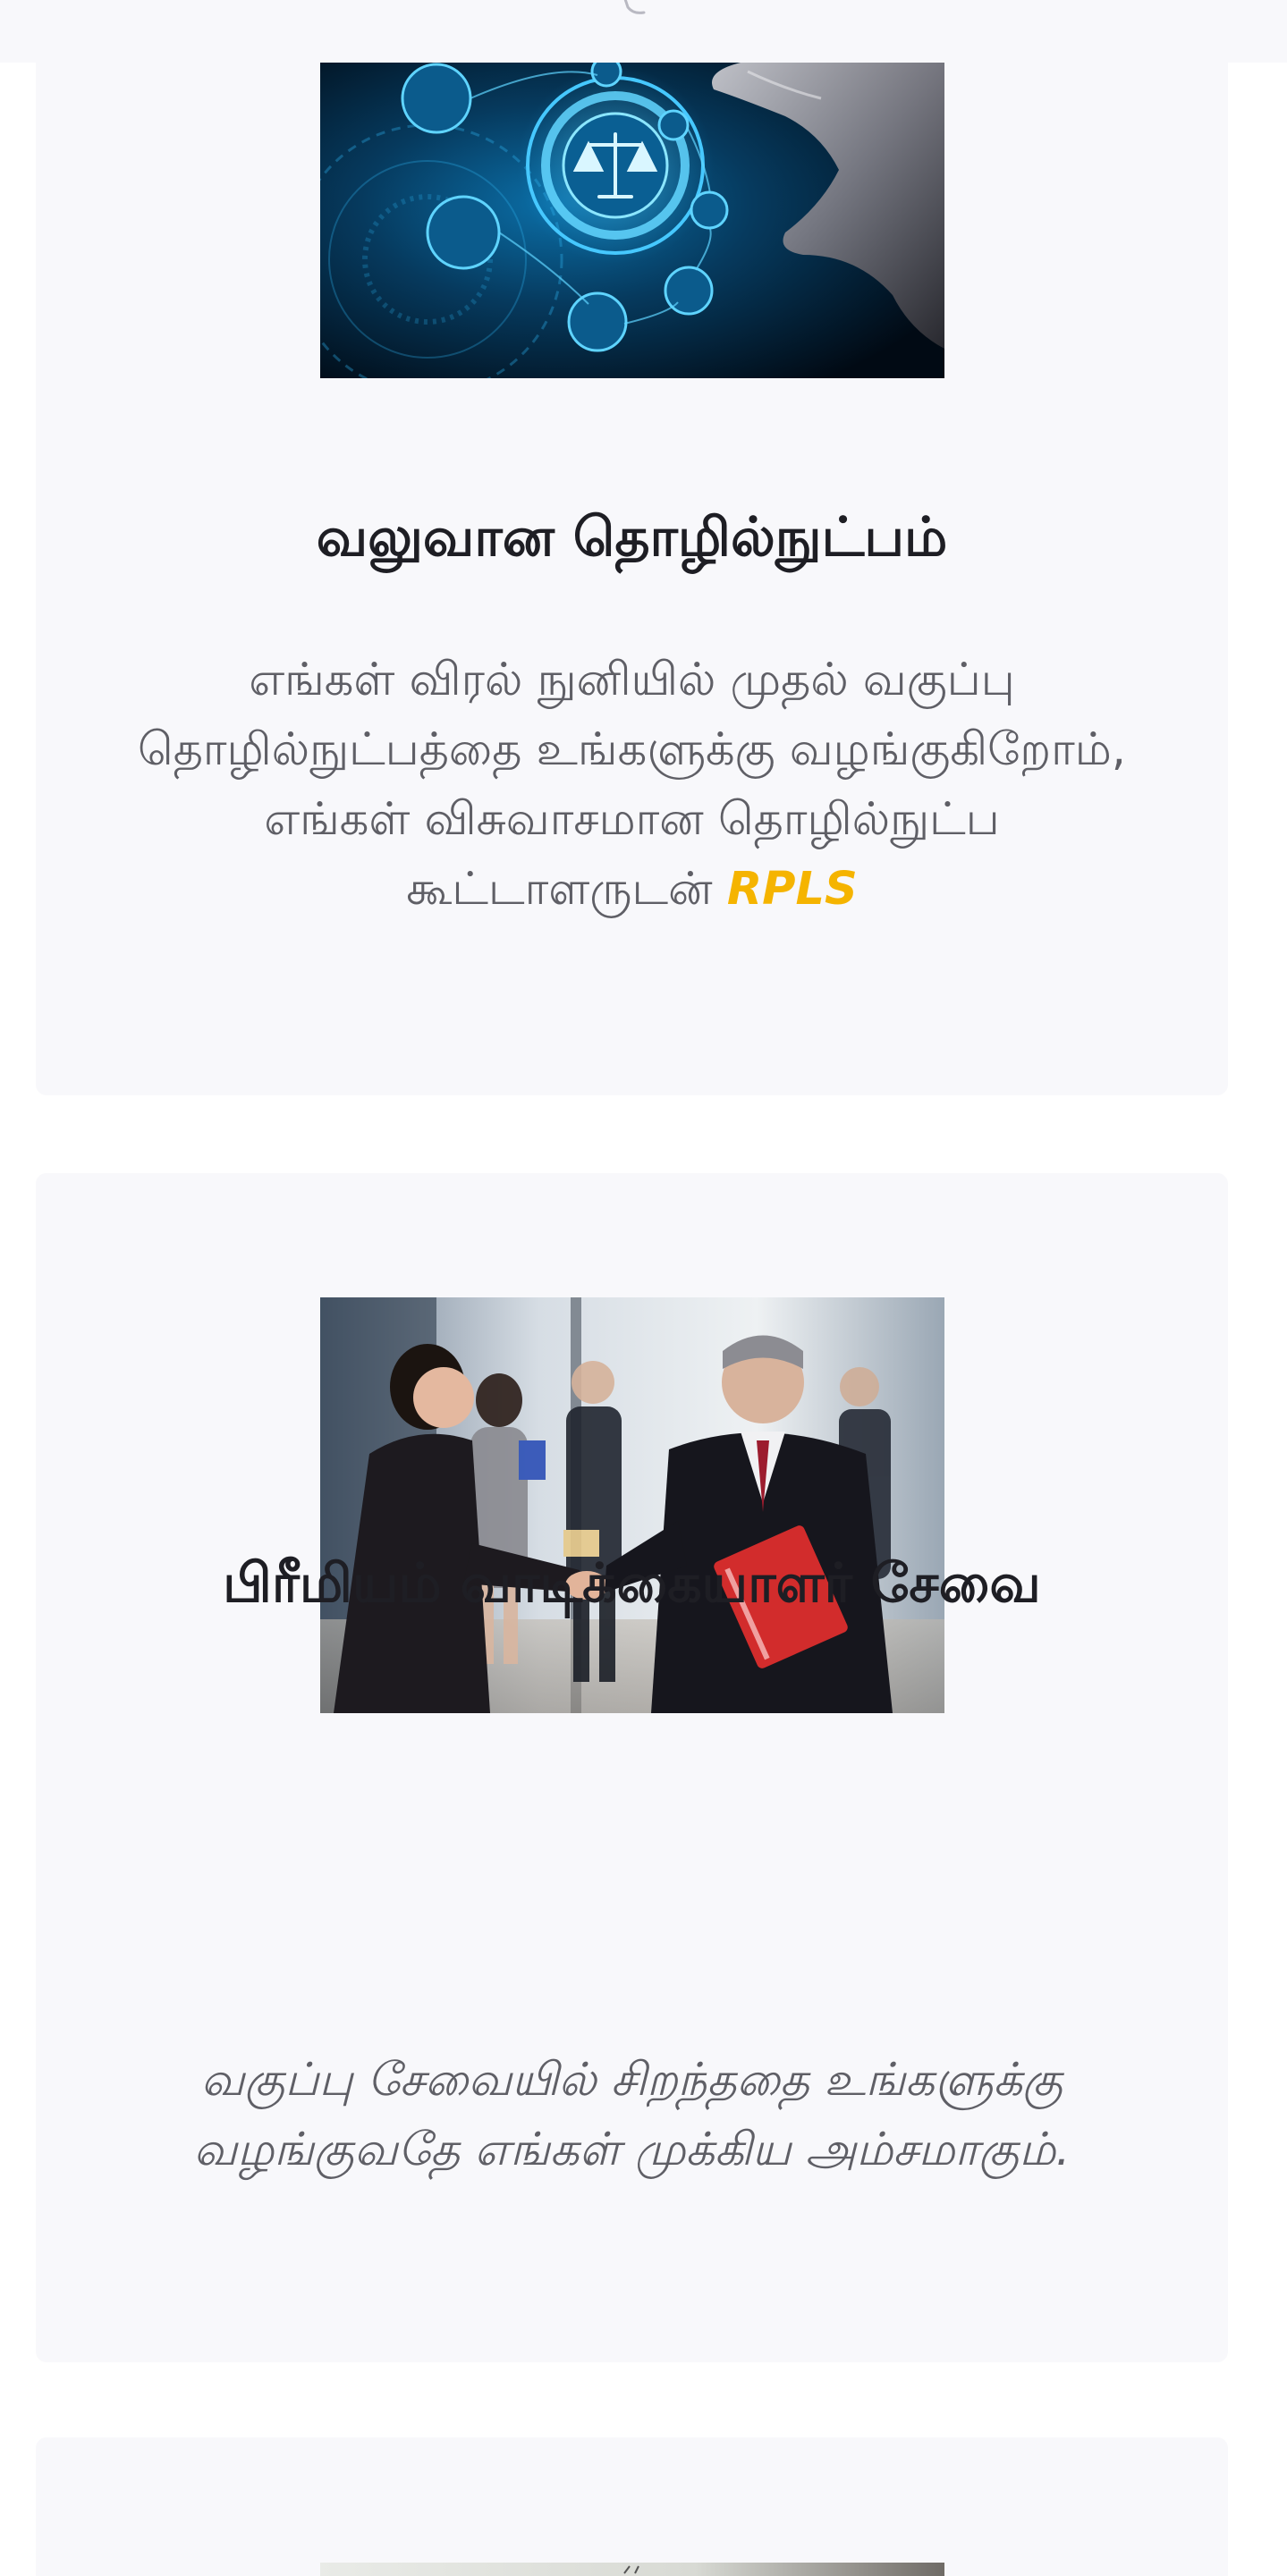 Image resolution: width=1287 pixels, height=2576 pixels. I want to click on feature-card-next, so click(632, 2506).